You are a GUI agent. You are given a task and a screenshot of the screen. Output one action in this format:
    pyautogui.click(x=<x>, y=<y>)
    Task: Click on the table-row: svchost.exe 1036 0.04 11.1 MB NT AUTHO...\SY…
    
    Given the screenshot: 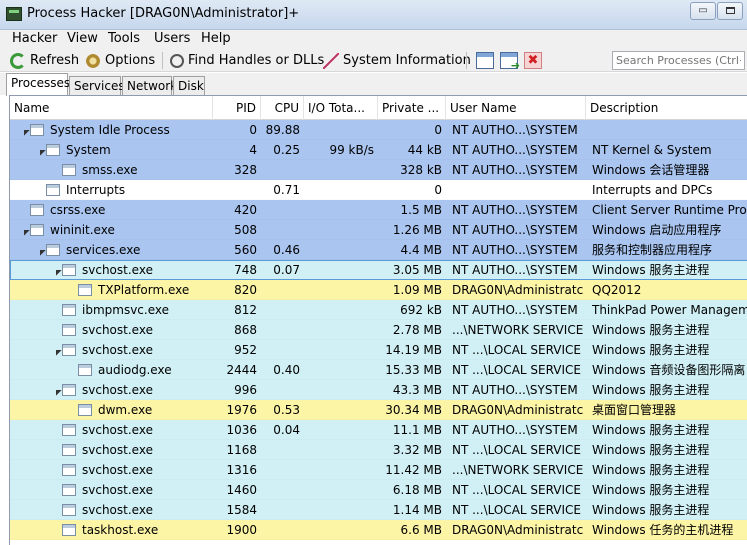 What is the action you would take?
    pyautogui.click(x=378, y=430)
    